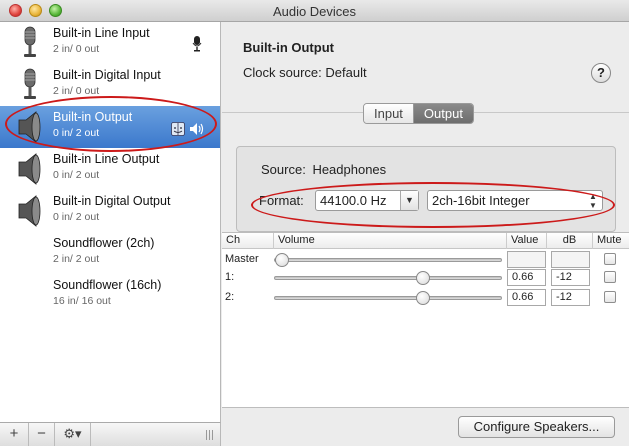 Image resolution: width=629 pixels, height=446 pixels. Describe the element at coordinates (610, 297) in the screenshot. I see `ch2-mute-checkbox` at that location.